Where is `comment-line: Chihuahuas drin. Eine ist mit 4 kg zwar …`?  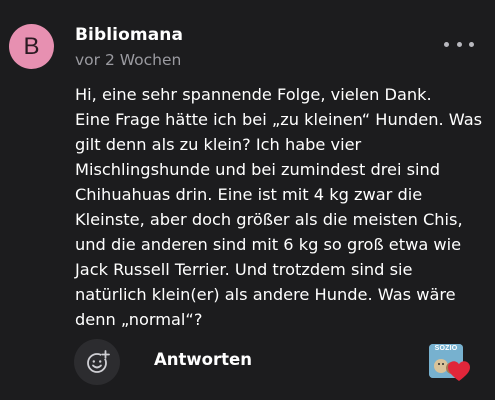 comment-line: Chihuahuas drin. Eine ist mit 4 kg zwar … is located at coordinates (249, 194).